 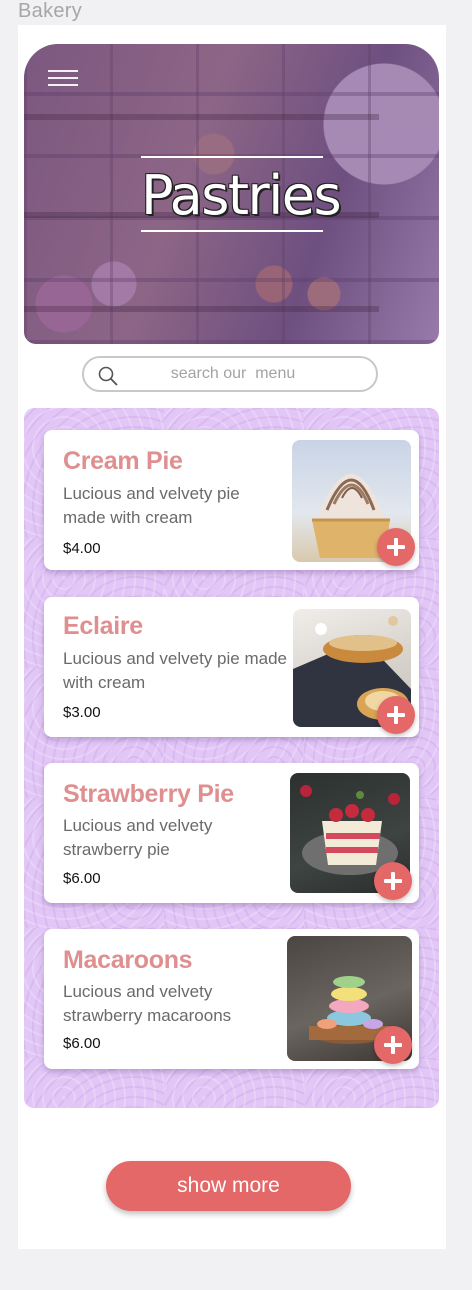 What do you see at coordinates (82, 548) in the screenshot?
I see `item-price: $4.00` at bounding box center [82, 548].